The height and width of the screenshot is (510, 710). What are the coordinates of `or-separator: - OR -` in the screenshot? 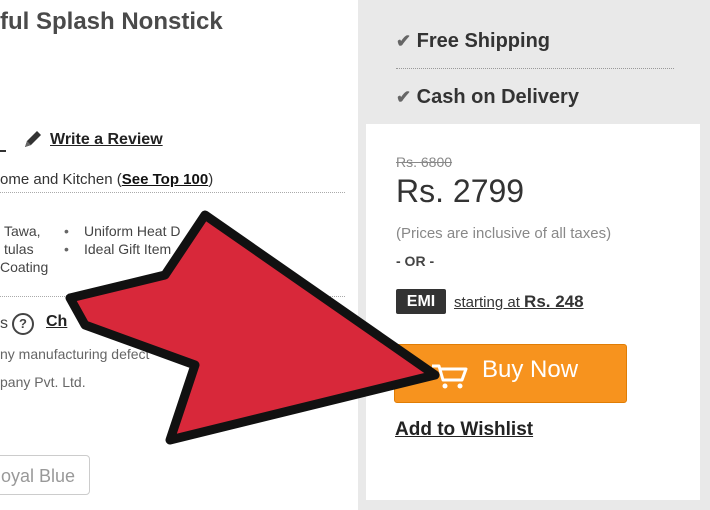 It's located at (415, 261).